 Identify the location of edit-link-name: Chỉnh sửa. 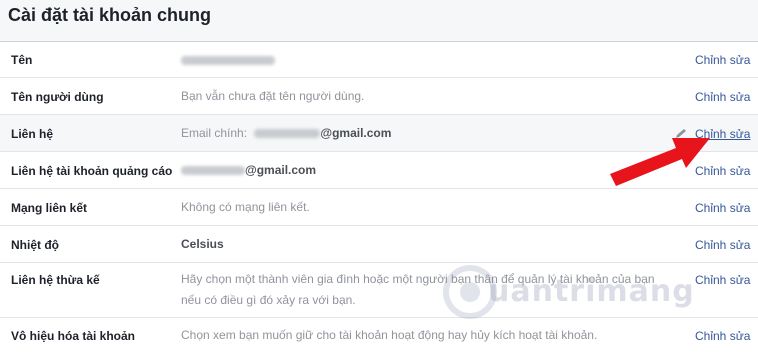
(722, 60).